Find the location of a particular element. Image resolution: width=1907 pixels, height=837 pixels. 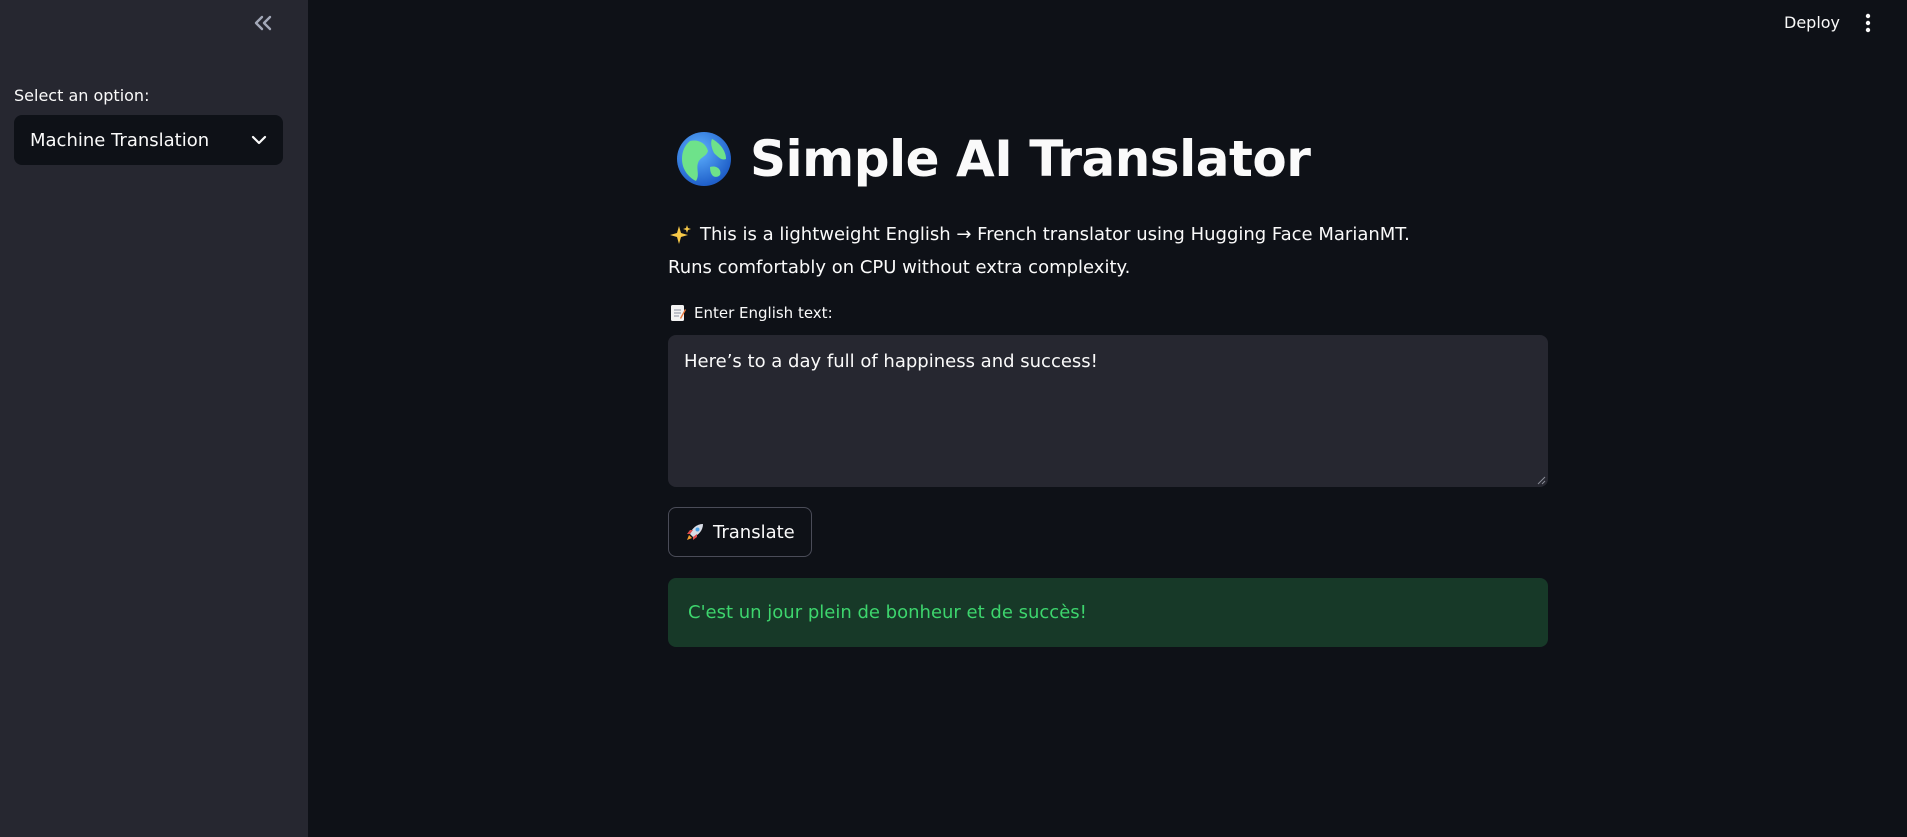

memo-icon is located at coordinates (678, 313).